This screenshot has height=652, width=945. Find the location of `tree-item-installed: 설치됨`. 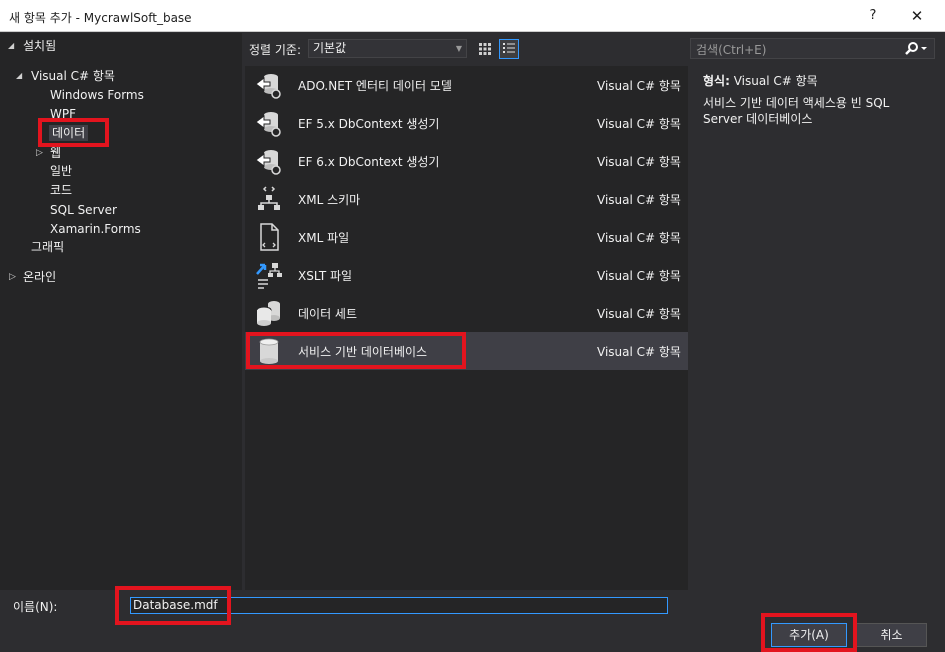

tree-item-installed: 설치됨 is located at coordinates (39, 46).